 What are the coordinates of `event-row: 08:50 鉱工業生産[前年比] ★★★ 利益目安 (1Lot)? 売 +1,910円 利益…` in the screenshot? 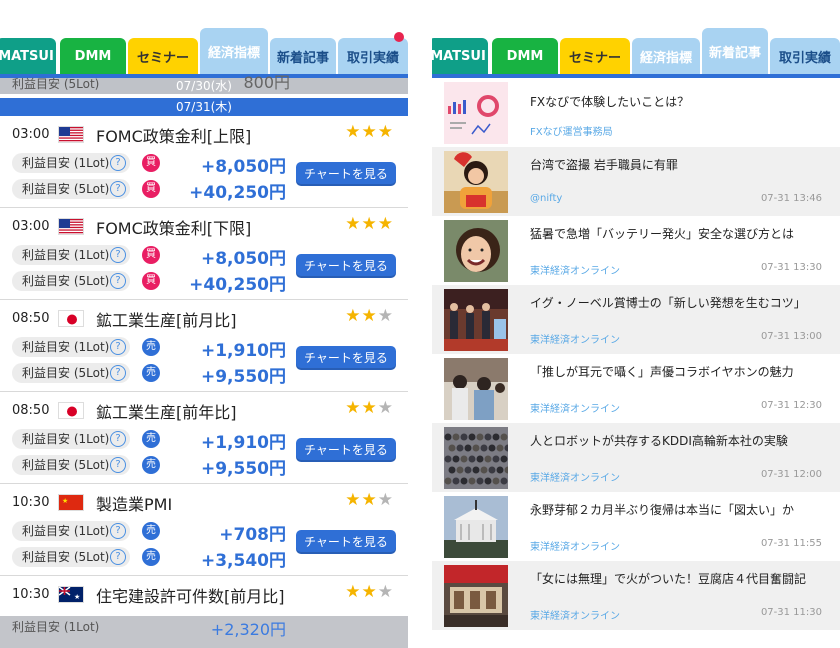 It's located at (204, 438).